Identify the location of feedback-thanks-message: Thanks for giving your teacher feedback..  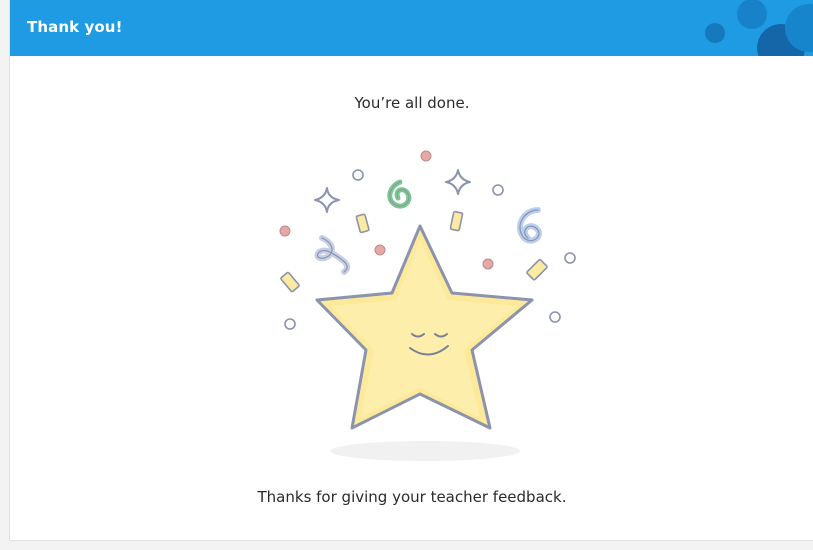
(412, 497).